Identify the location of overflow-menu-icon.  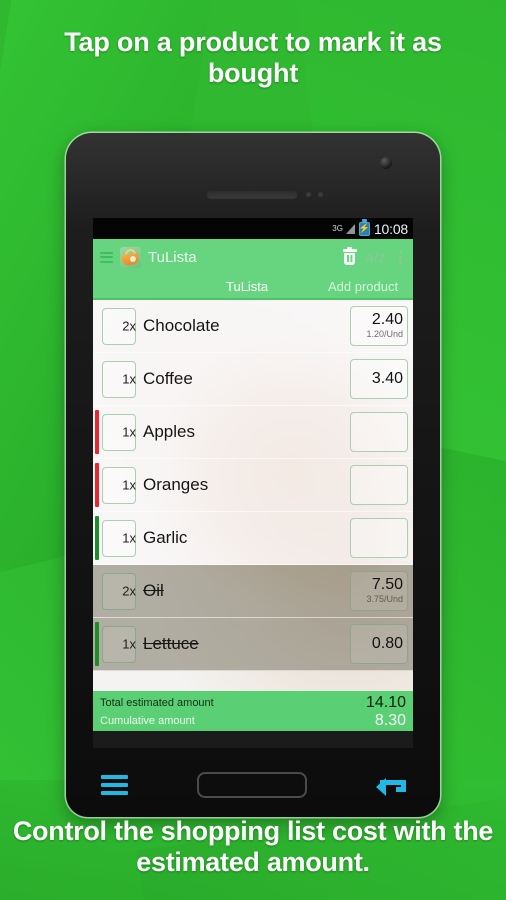
(400, 257).